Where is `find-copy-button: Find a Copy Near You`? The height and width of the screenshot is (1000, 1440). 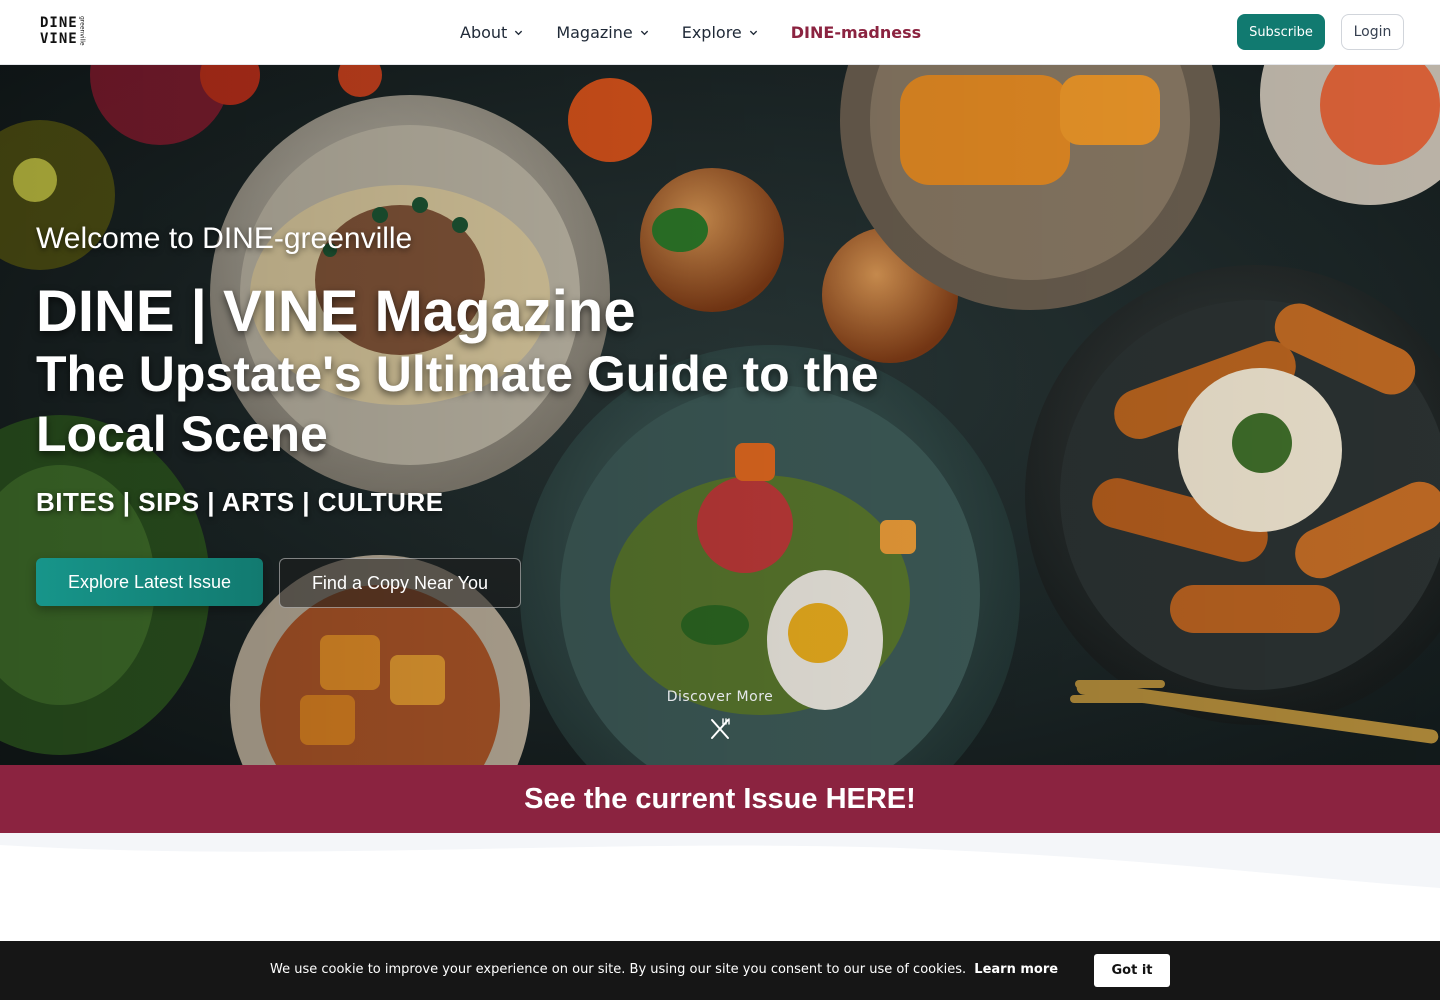 find-copy-button: Find a Copy Near You is located at coordinates (400, 583).